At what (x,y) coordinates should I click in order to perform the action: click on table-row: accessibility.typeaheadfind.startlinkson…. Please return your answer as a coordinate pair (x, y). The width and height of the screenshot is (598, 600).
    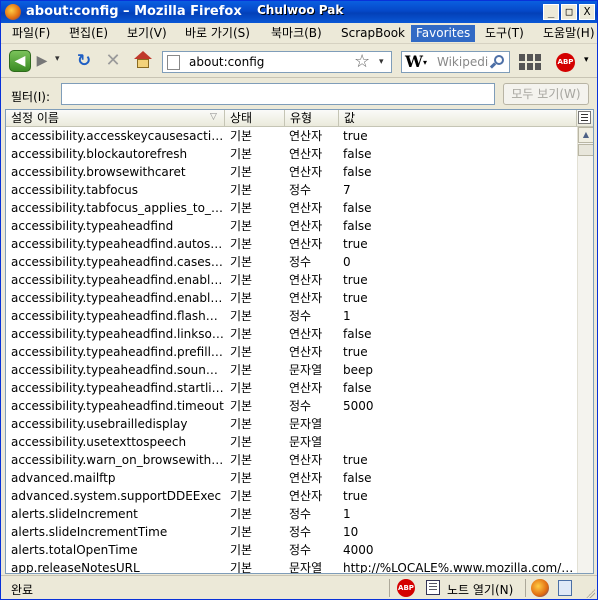
    Looking at the image, I should click on (291, 388).